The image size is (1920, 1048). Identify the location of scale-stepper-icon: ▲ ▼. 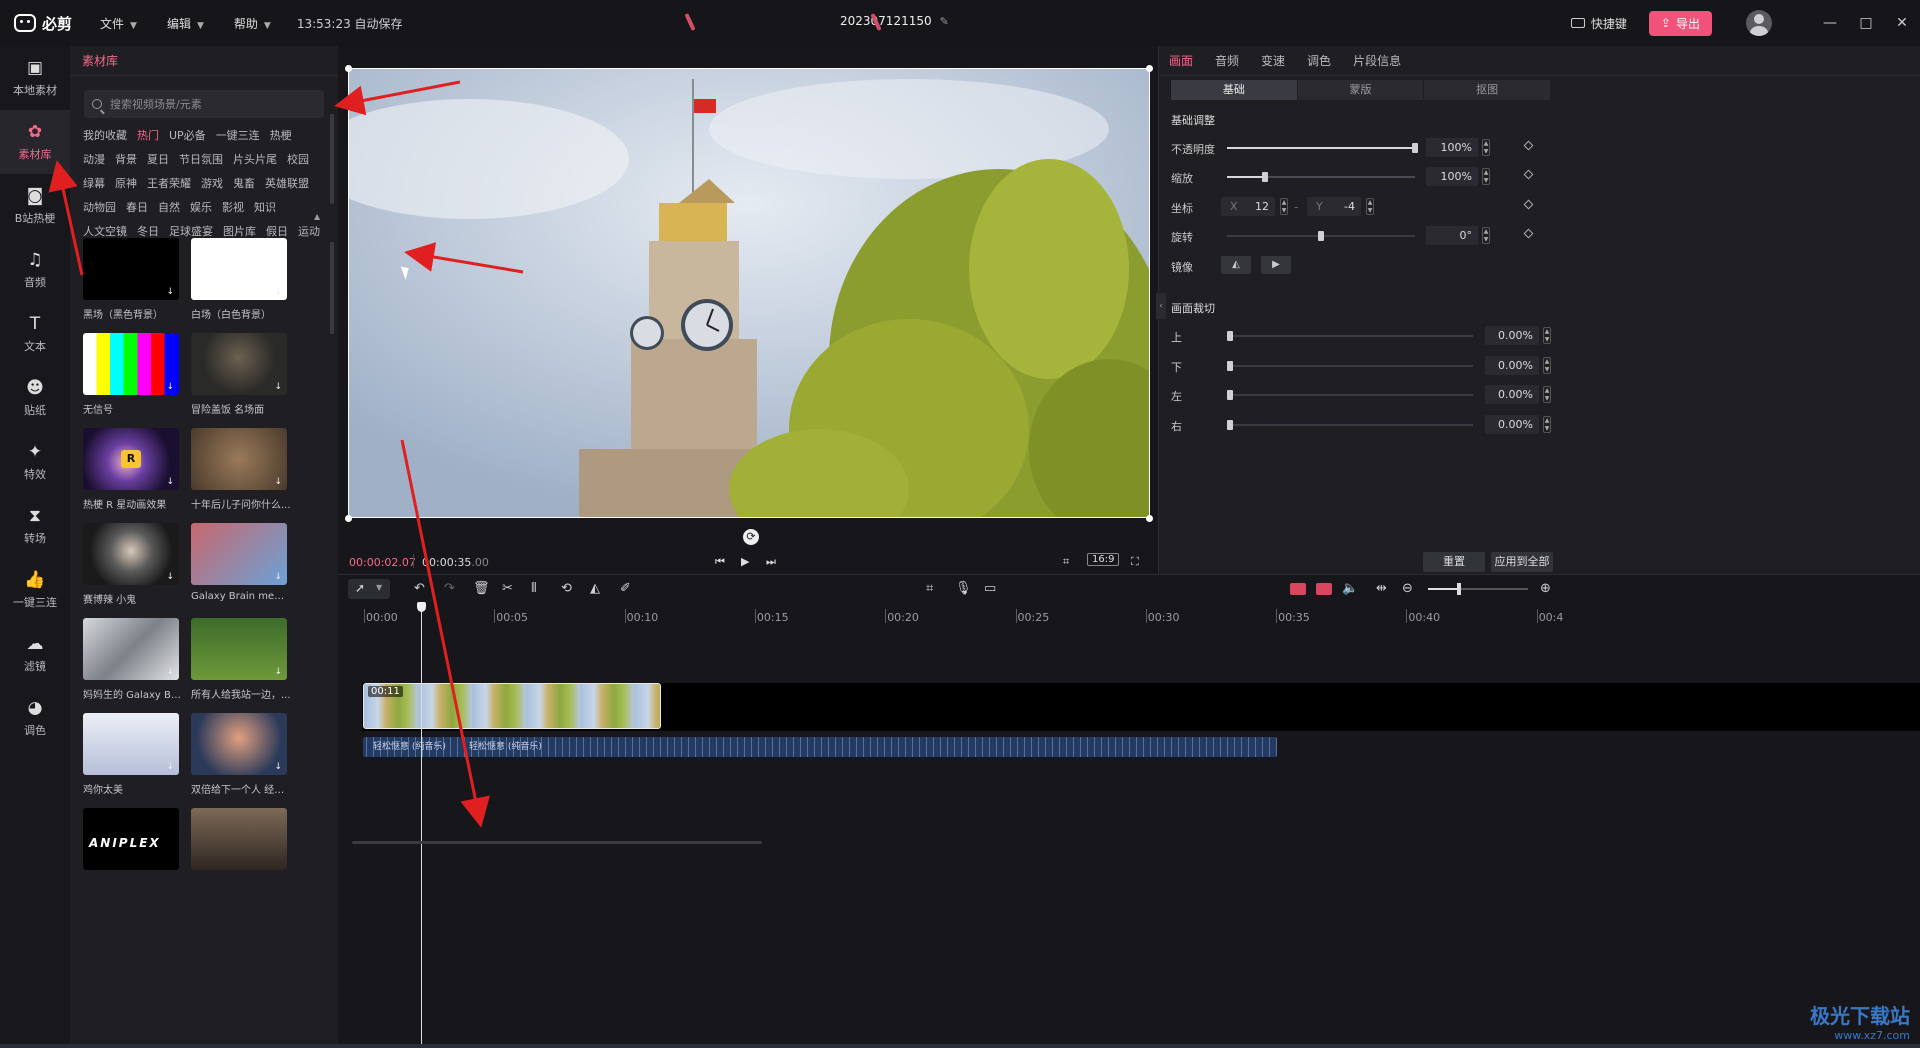
(1486, 176).